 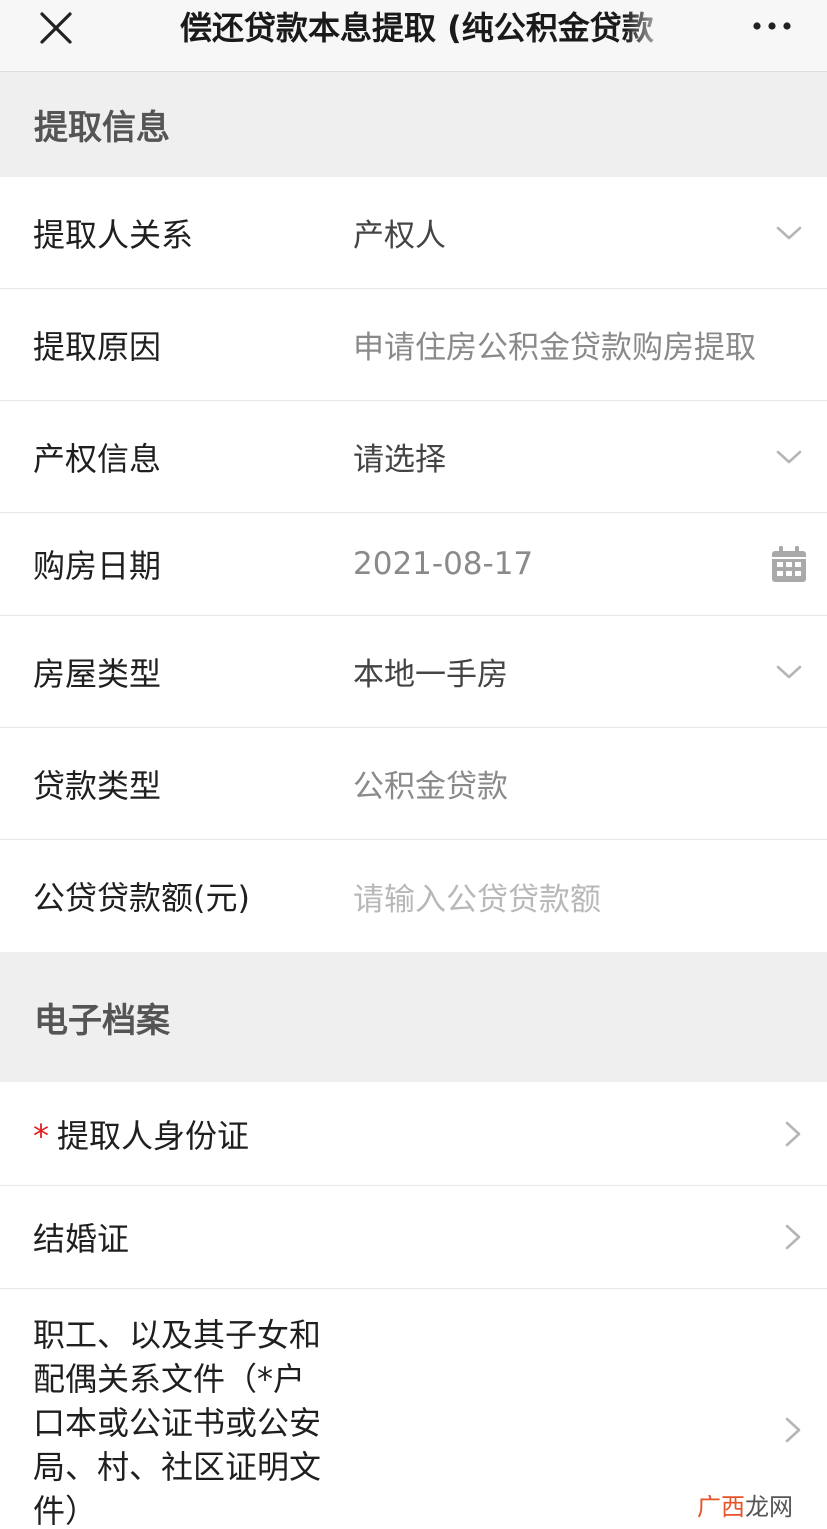 What do you see at coordinates (153, 1135) in the screenshot?
I see `id-card-label-text: 提取人身份证` at bounding box center [153, 1135].